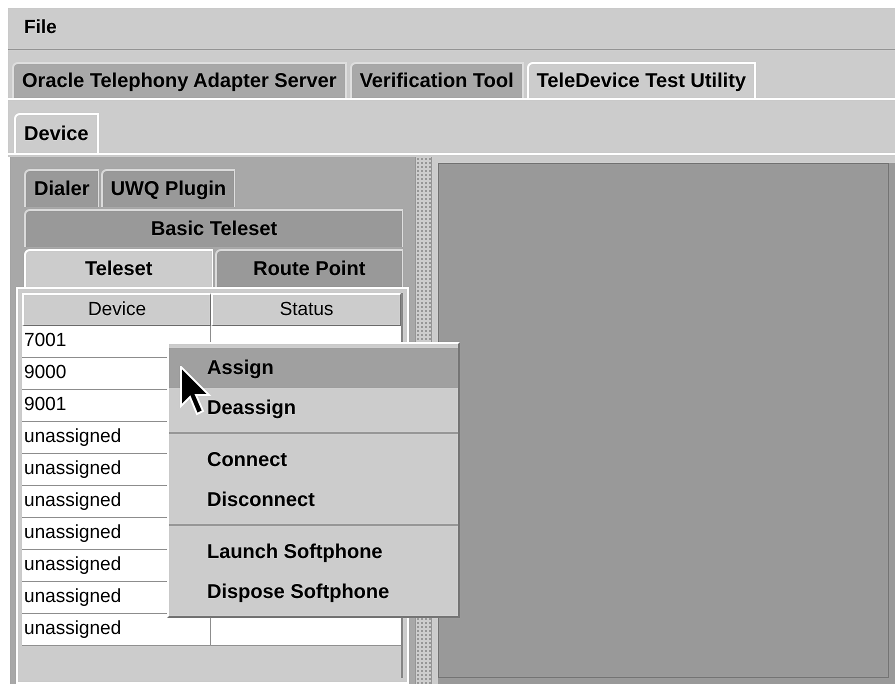 The width and height of the screenshot is (895, 684). Describe the element at coordinates (179, 80) in the screenshot. I see `tab: Oracle Telephony Adapter Server` at that location.